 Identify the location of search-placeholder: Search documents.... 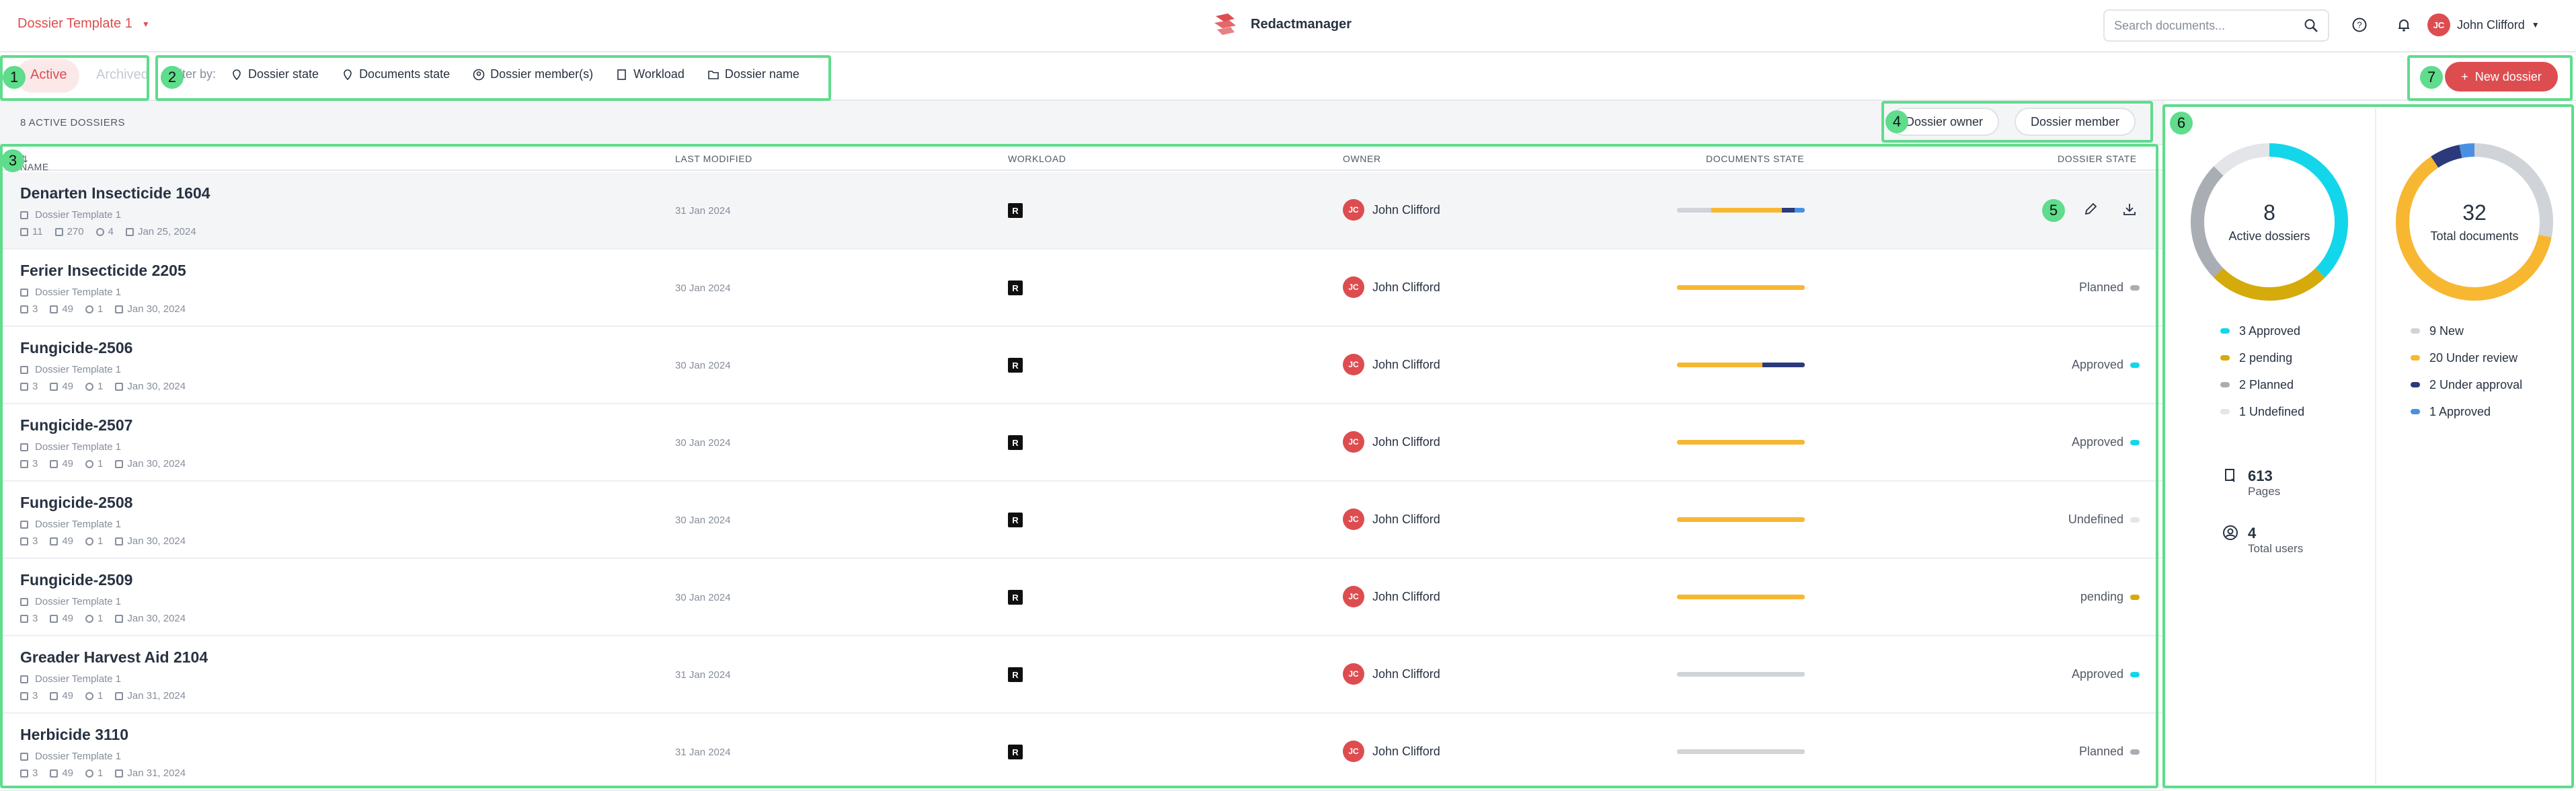
(2170, 25).